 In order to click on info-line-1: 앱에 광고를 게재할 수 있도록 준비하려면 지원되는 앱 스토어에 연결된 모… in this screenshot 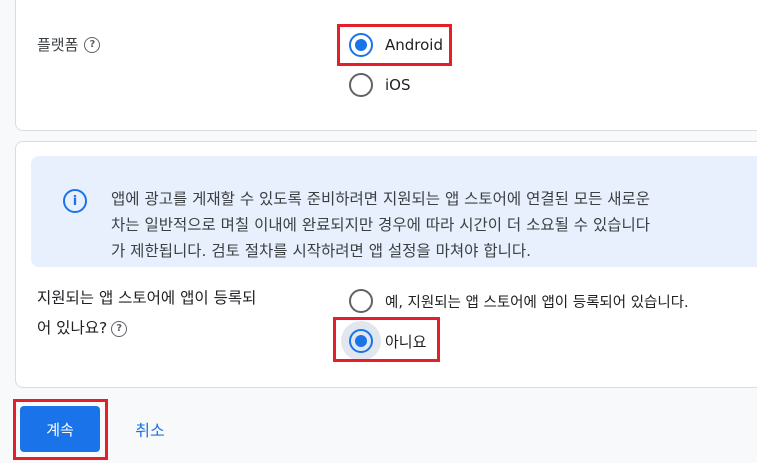, I will do `click(381, 199)`.